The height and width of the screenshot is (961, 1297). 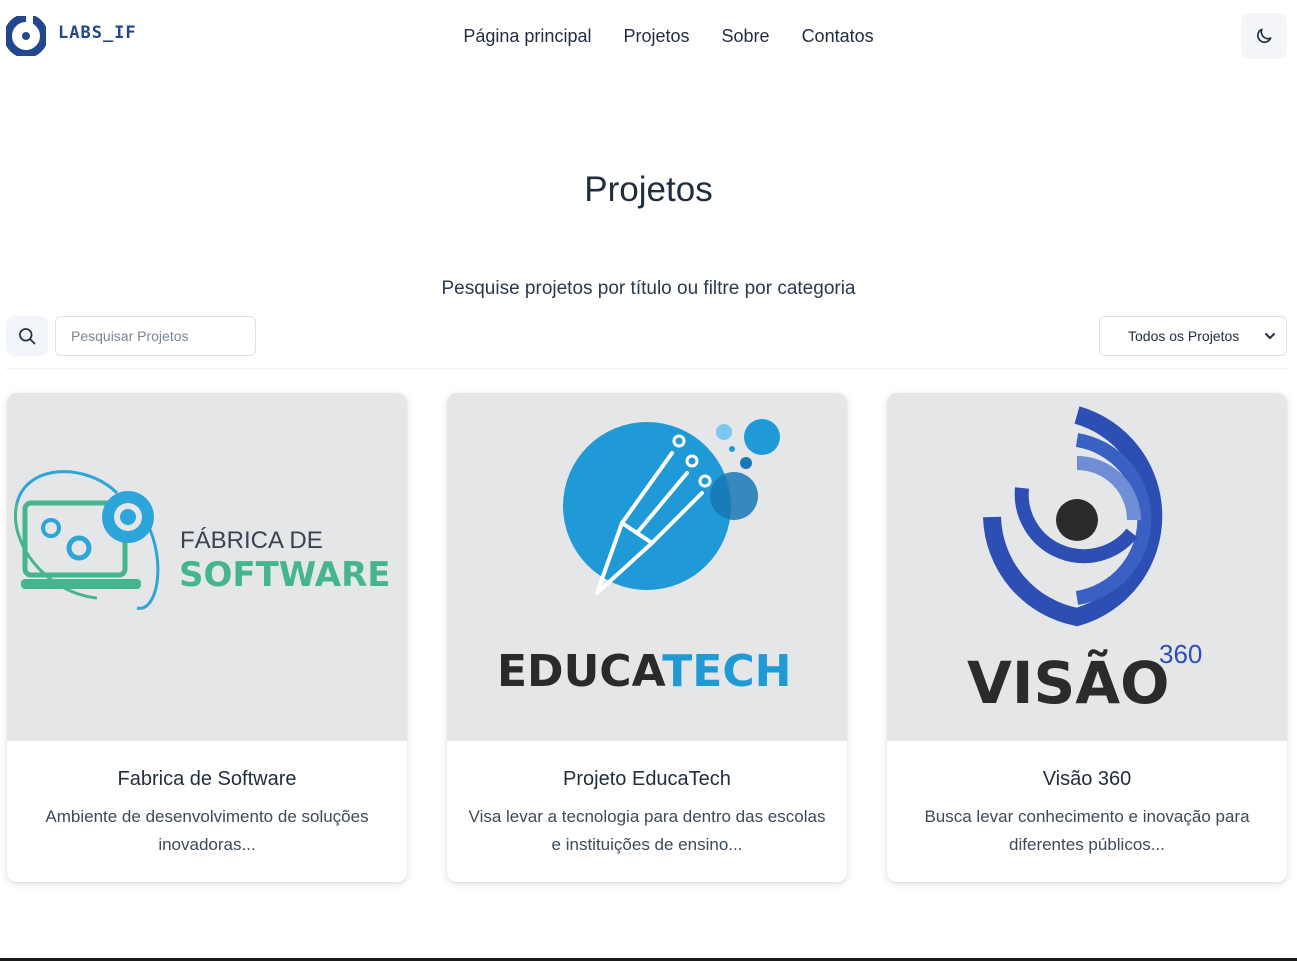 What do you see at coordinates (1180, 654) in the screenshot?
I see `visao-logo-sup: 360` at bounding box center [1180, 654].